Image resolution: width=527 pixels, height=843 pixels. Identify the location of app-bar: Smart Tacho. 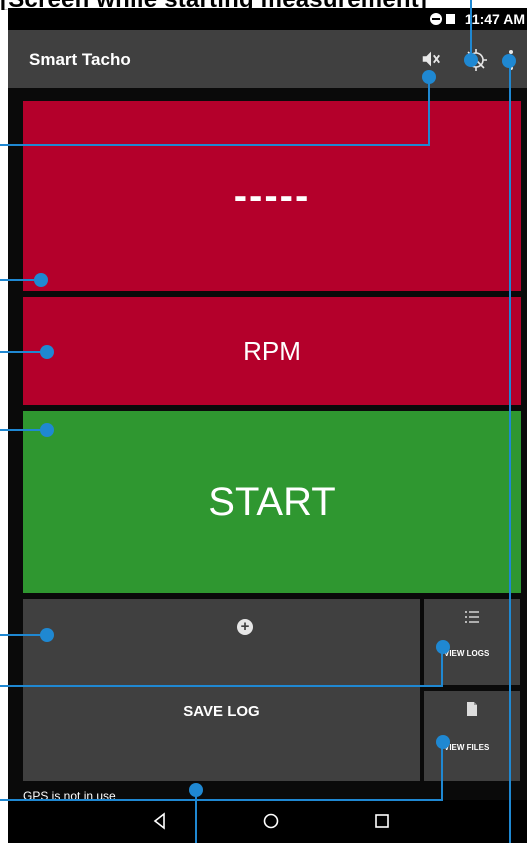
(267, 59).